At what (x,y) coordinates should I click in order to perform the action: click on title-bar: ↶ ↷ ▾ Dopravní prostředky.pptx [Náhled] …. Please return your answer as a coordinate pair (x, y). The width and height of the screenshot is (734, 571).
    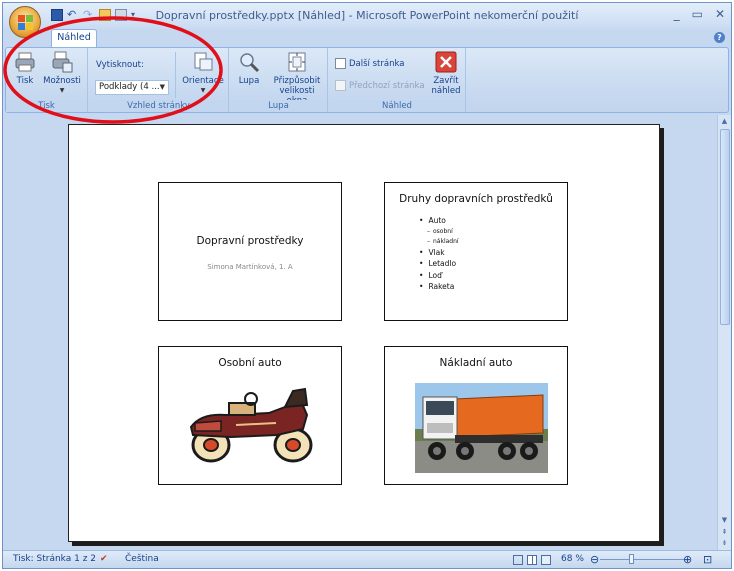
    Looking at the image, I should click on (367, 16).